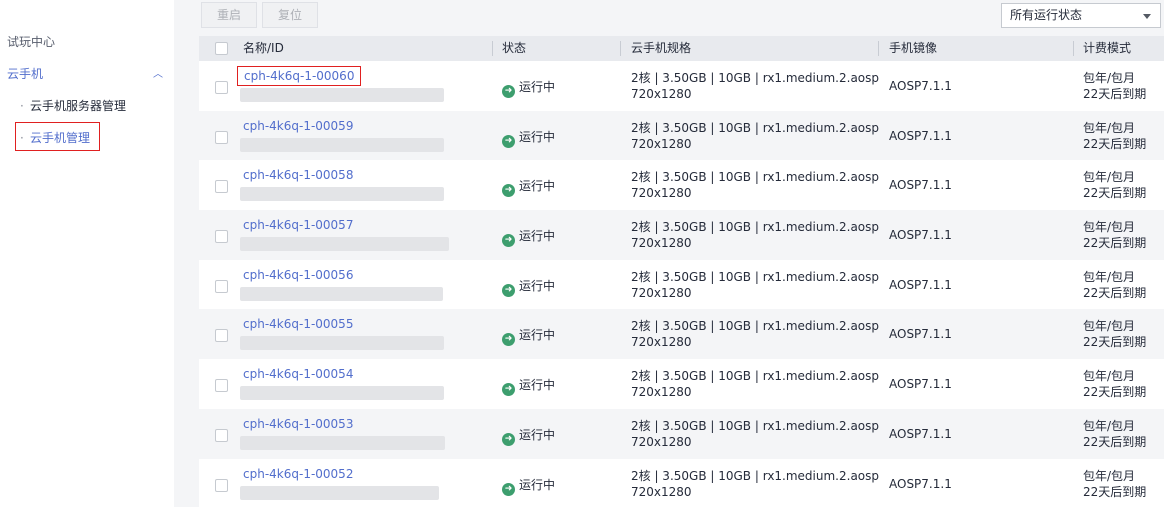 The height and width of the screenshot is (507, 1164). What do you see at coordinates (87, 74) in the screenshot?
I see `sidebar-section-cloud-phone: 云手机 ︿` at bounding box center [87, 74].